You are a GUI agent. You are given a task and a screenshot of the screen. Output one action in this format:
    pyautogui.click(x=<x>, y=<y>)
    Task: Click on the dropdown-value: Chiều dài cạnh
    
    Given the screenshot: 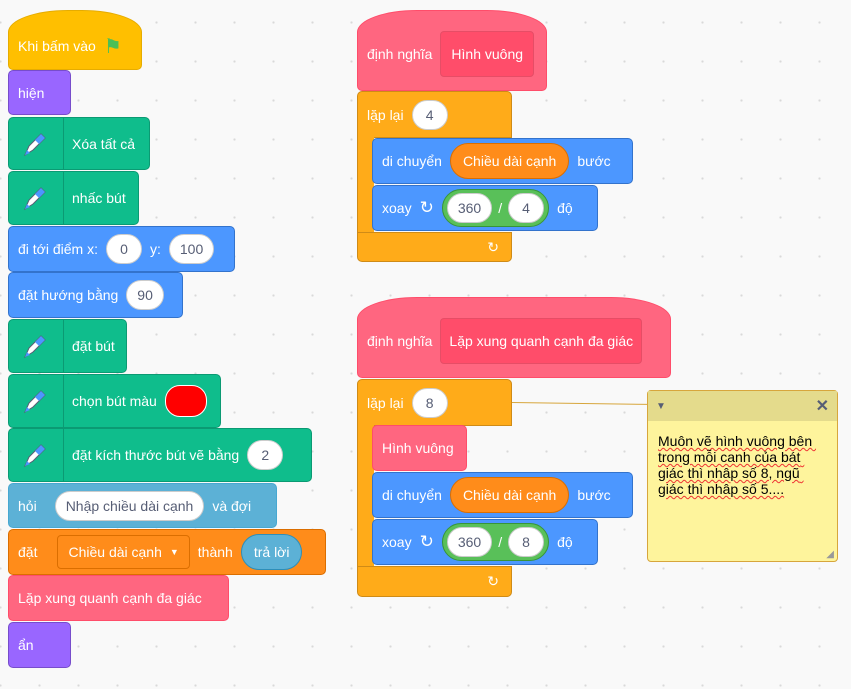 What is the action you would take?
    pyautogui.click(x=115, y=552)
    